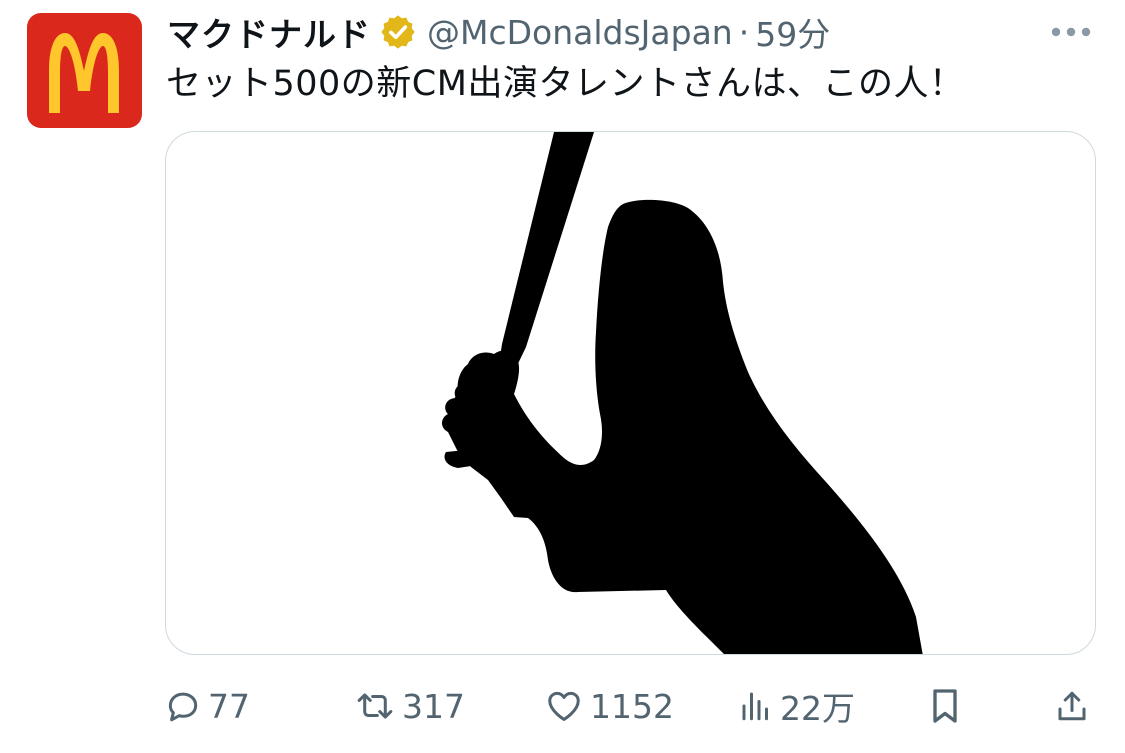 Image resolution: width=1125 pixels, height=753 pixels. I want to click on share-button, so click(1072, 706).